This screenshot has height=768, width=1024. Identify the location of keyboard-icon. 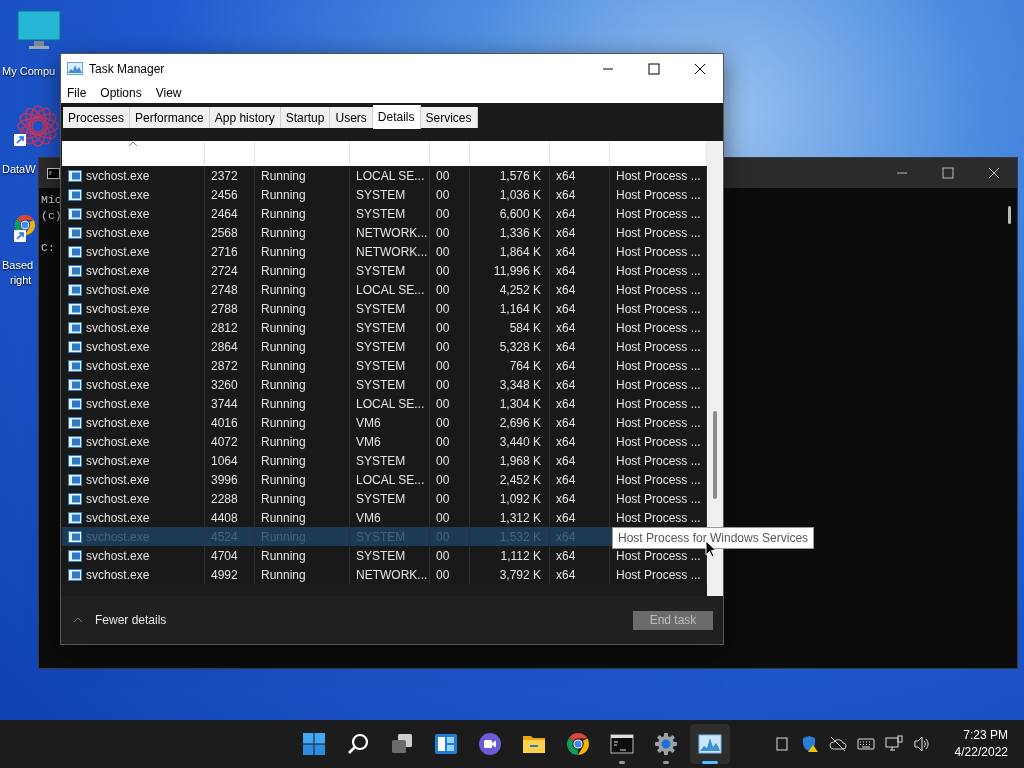
(865, 744).